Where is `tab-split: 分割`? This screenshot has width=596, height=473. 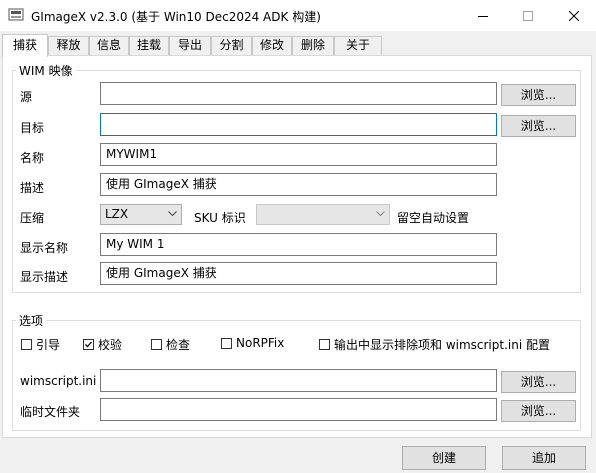 tab-split: 分割 is located at coordinates (231, 45).